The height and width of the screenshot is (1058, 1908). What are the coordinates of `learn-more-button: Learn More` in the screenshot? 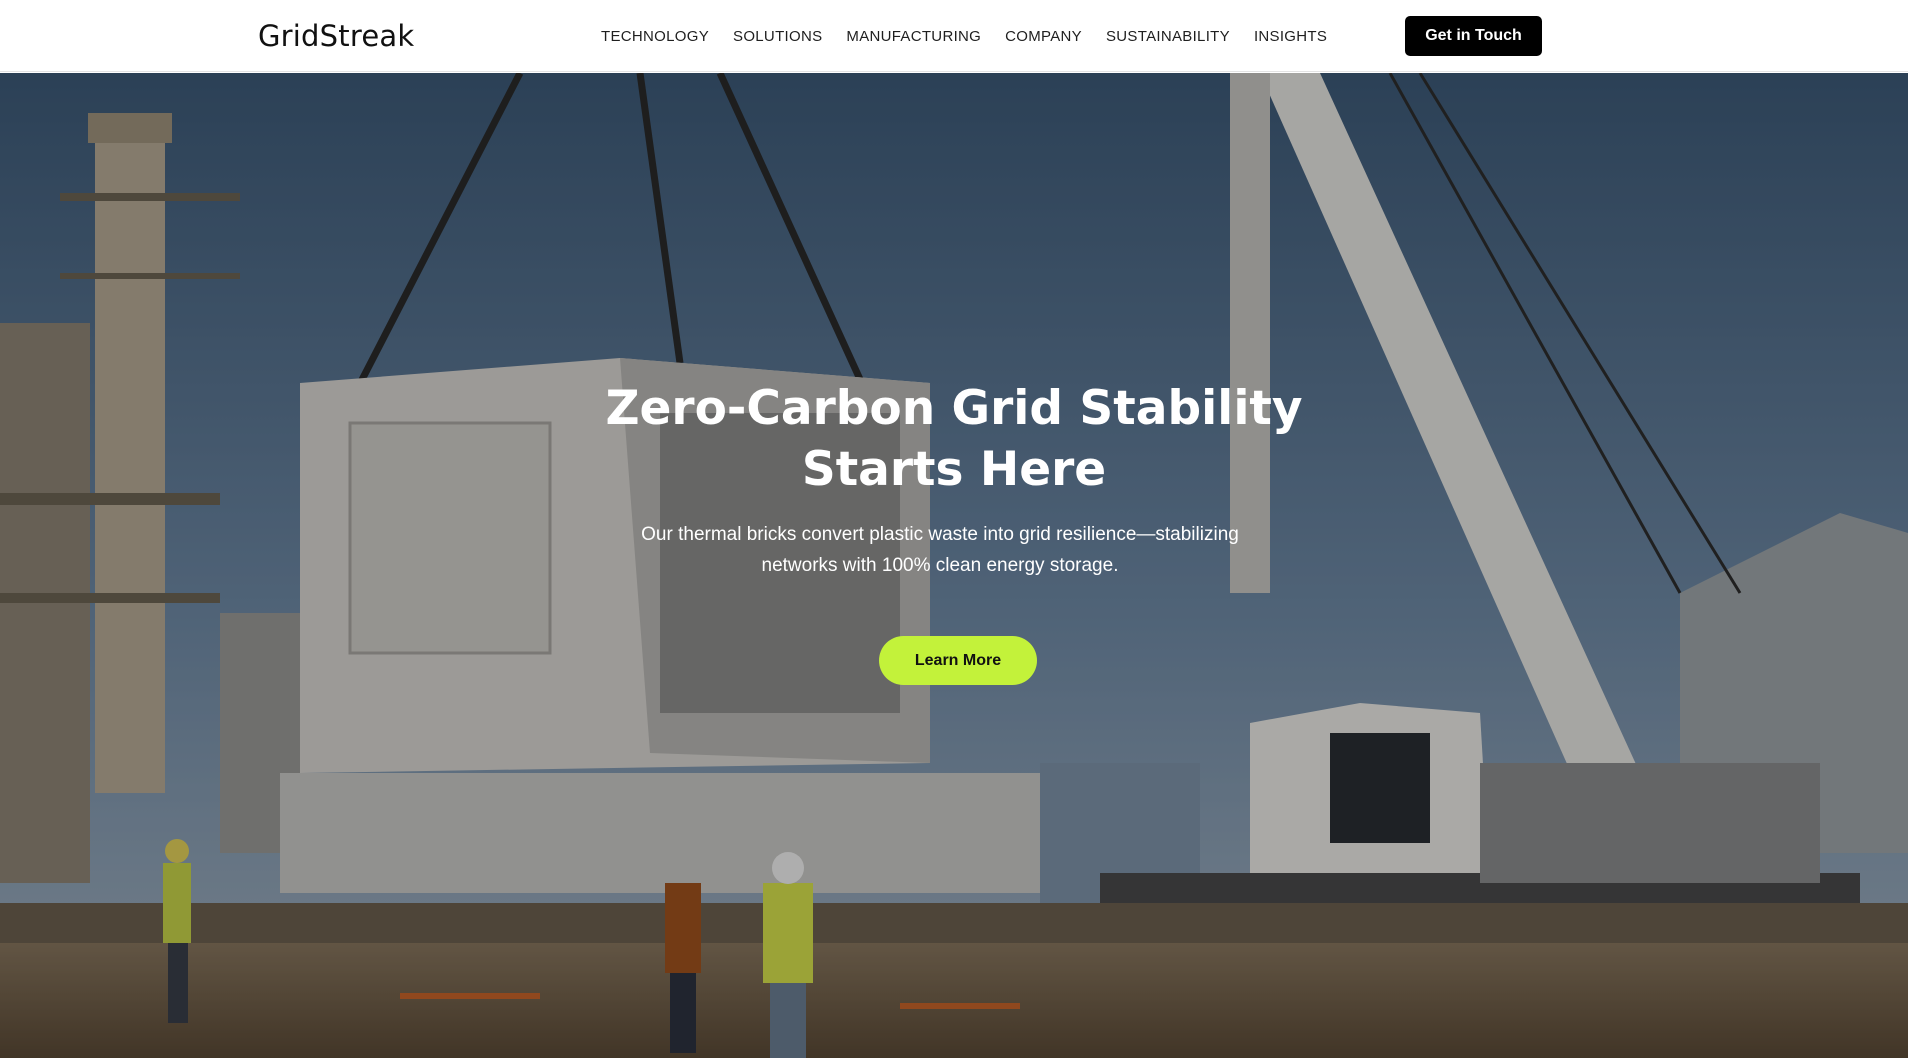 It's located at (958, 660).